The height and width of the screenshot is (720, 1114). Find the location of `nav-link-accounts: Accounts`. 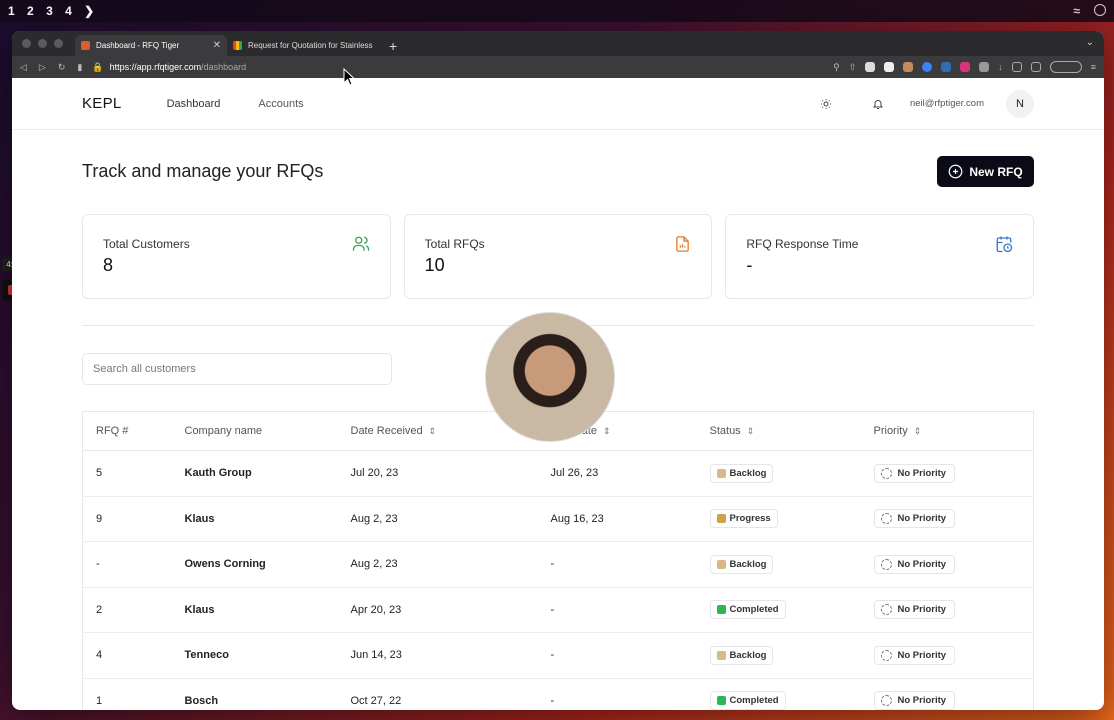

nav-link-accounts: Accounts is located at coordinates (280, 104).